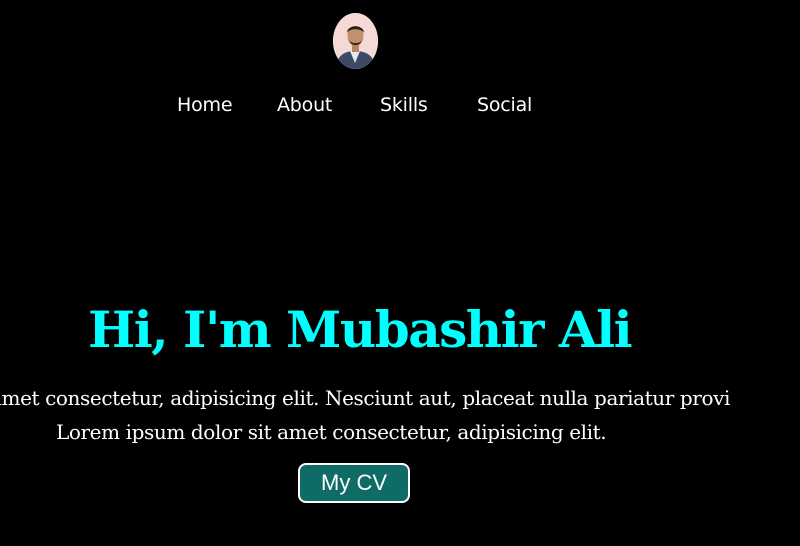 The image size is (800, 546). Describe the element at coordinates (404, 105) in the screenshot. I see `nav-item-skills: Skills` at that location.